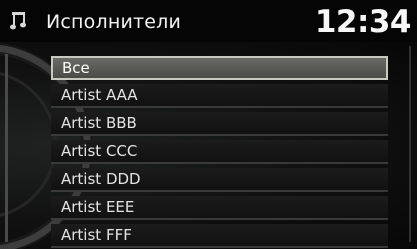 This screenshot has height=249, width=417. Describe the element at coordinates (76, 68) in the screenshot. I see `list-item-label: Все` at that location.